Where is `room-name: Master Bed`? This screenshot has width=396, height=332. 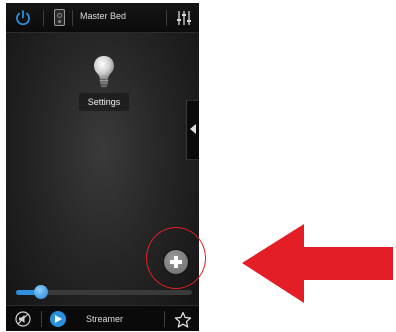
room-name: Master Bed is located at coordinates (103, 16).